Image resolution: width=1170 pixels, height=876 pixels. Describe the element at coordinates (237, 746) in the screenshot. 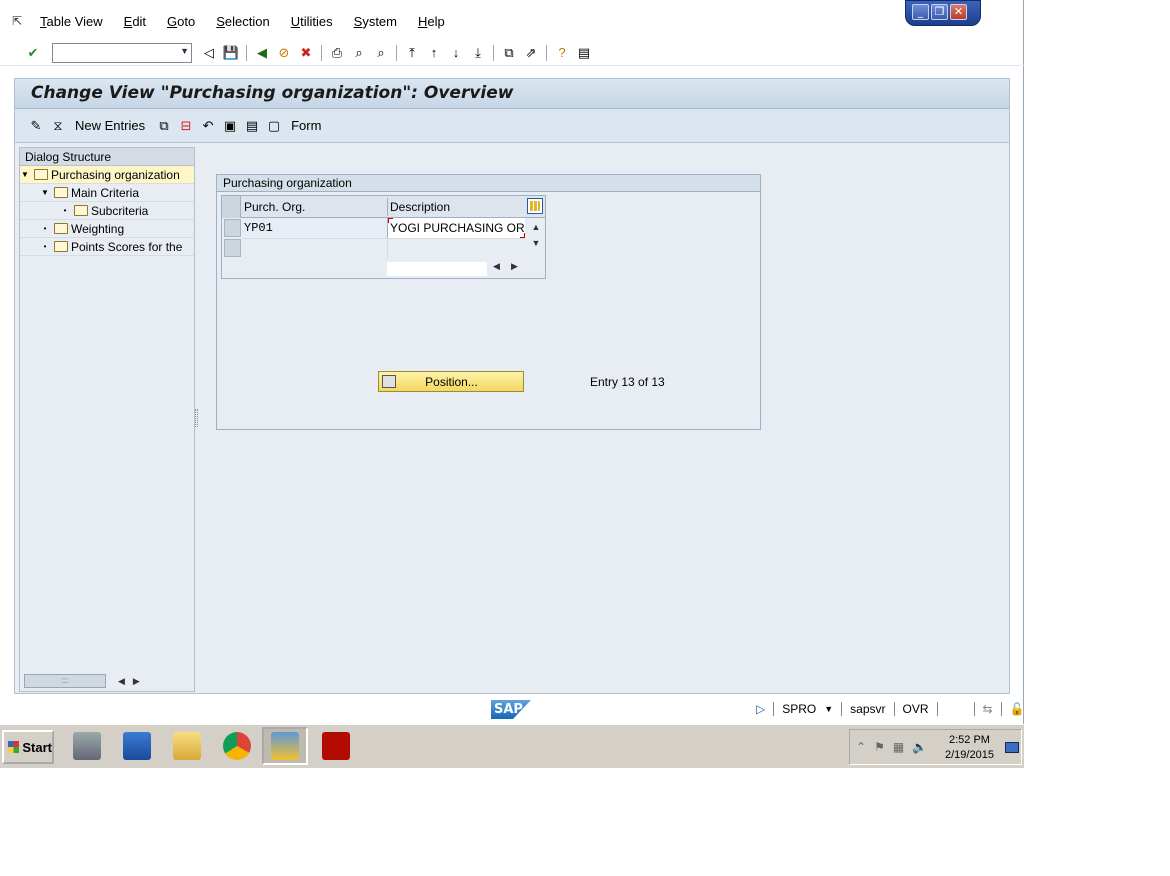

I see `taskbar-chrome` at that location.